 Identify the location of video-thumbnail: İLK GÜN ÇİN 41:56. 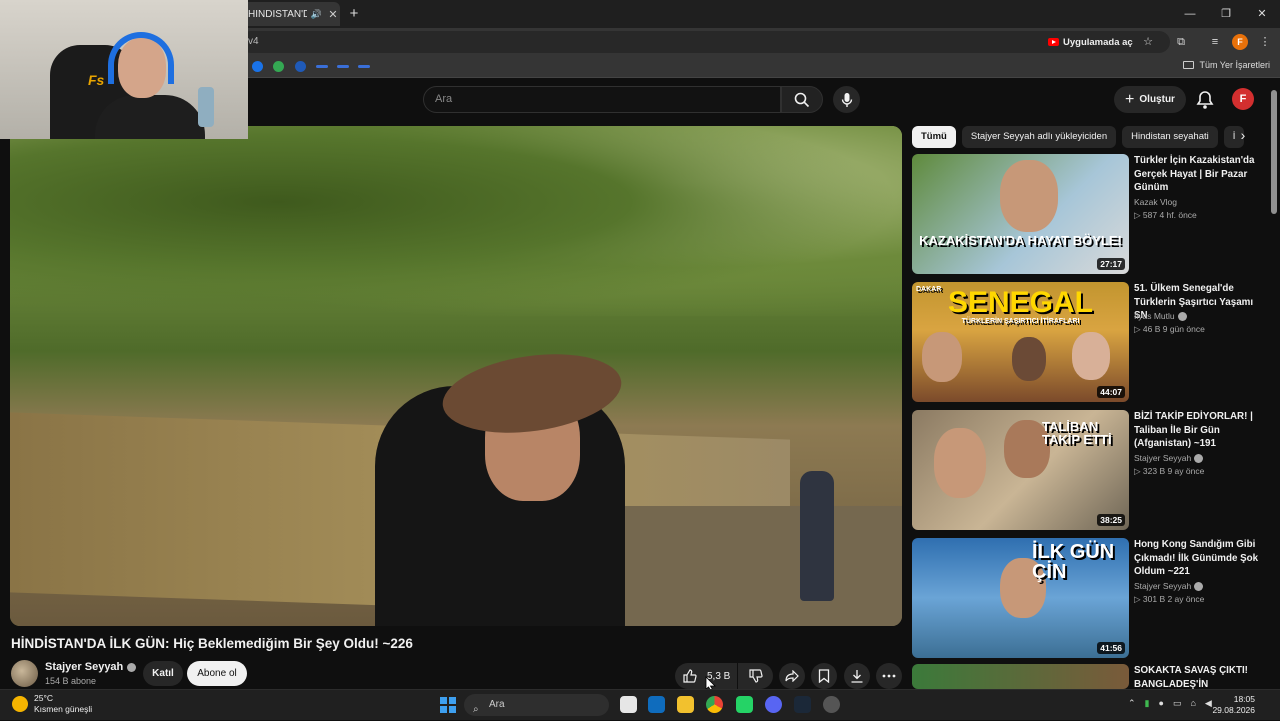
(1020, 598).